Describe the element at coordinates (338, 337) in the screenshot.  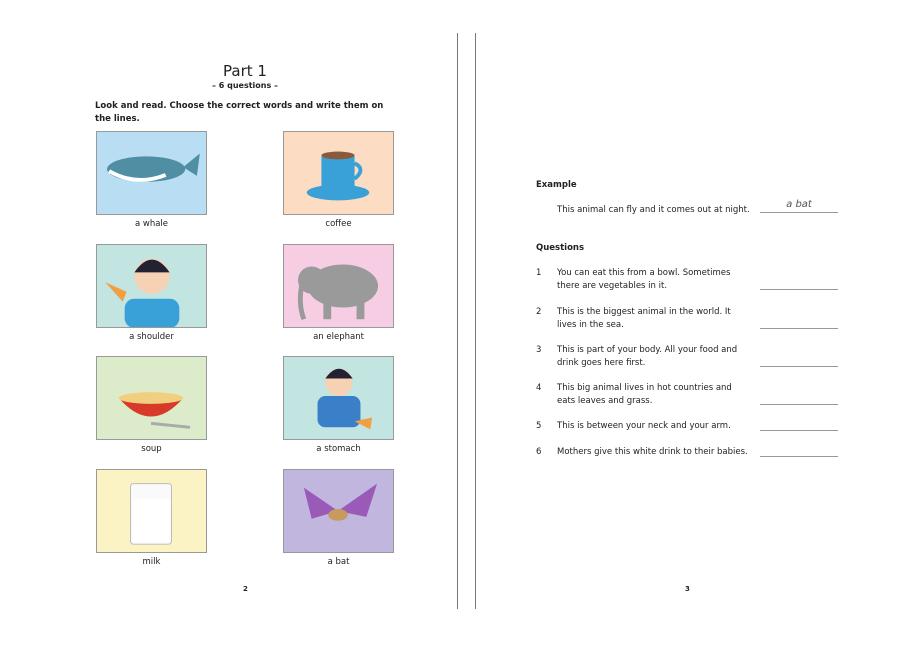
I see `picture-label: an elephant` at that location.